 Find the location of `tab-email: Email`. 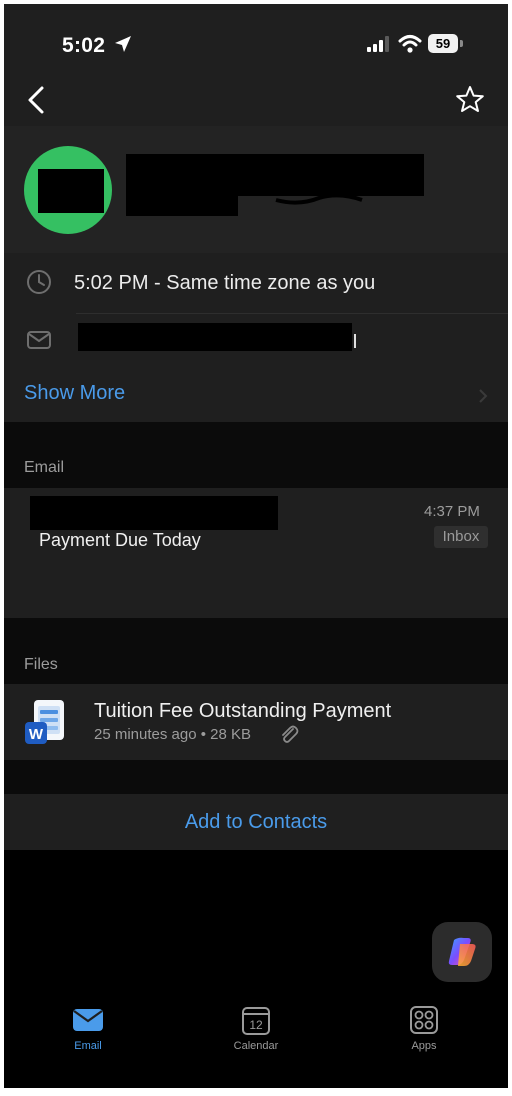

tab-email: Email is located at coordinates (88, 1027).